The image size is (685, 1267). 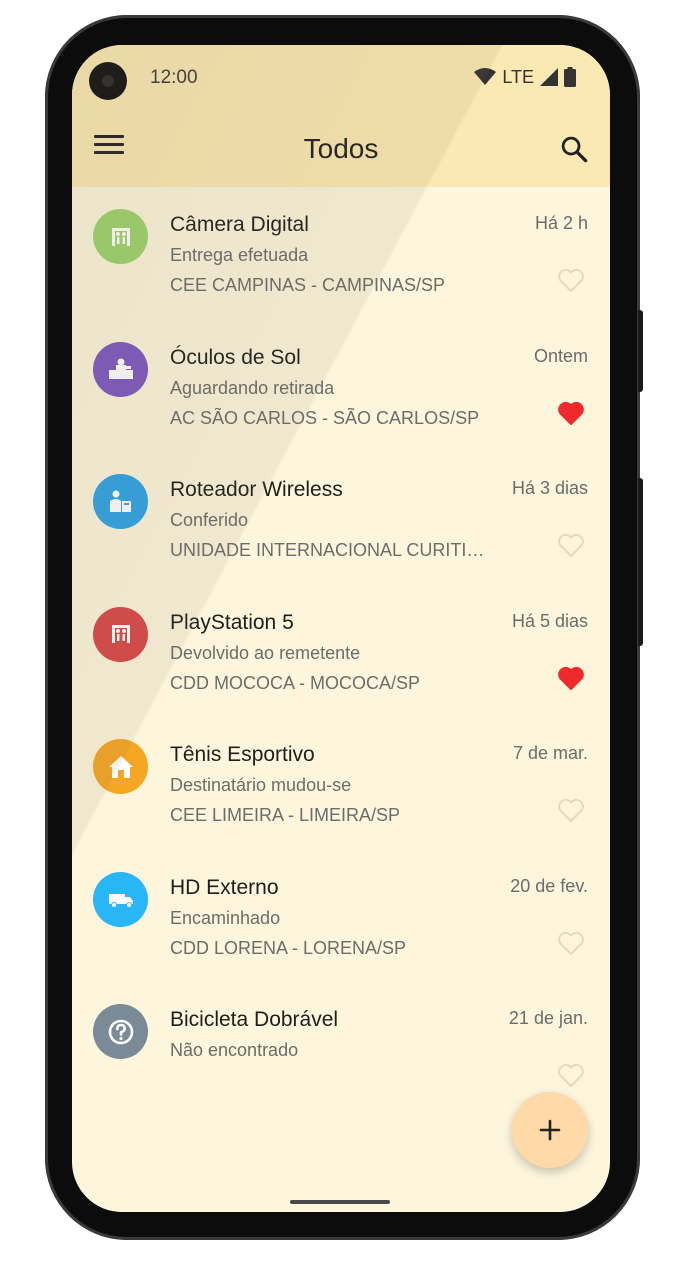 What do you see at coordinates (325, 417) in the screenshot?
I see `package-location: AC SÃO CARLOS - SÃO CARLOS/SP` at bounding box center [325, 417].